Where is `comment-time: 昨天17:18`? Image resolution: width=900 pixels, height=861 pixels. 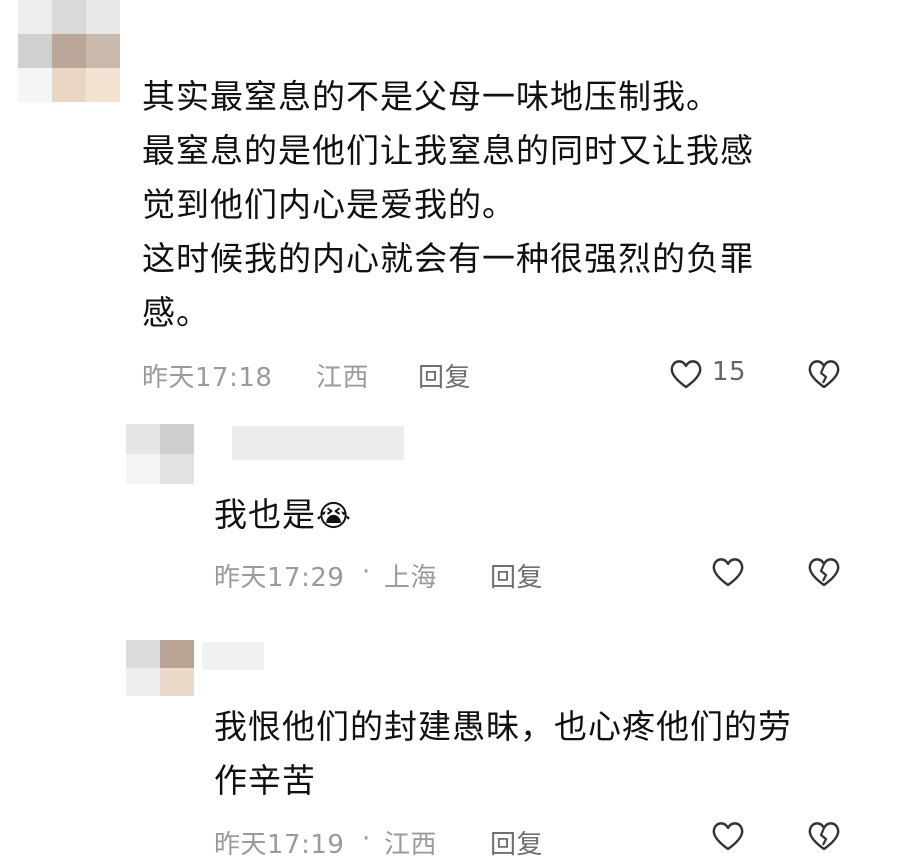
comment-time: 昨天17:18 is located at coordinates (207, 378).